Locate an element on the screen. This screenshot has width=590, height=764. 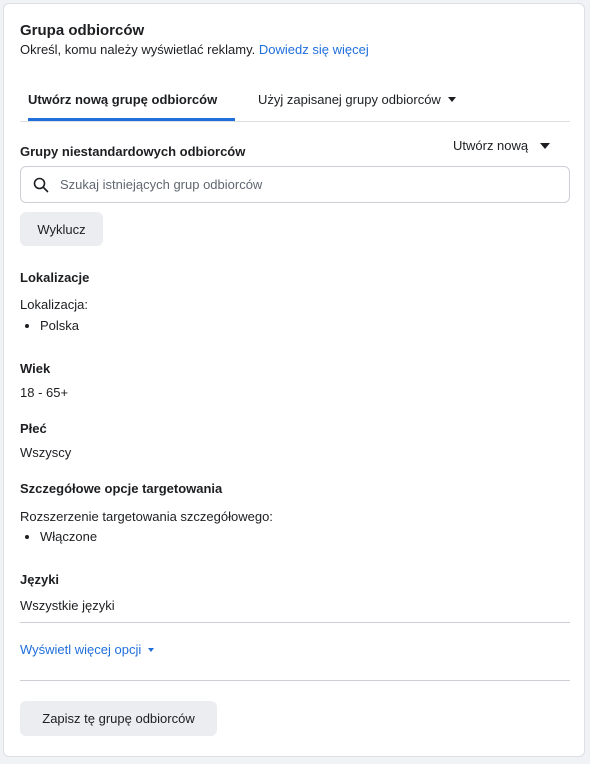
detailed-targeting-item: Włączone is located at coordinates (61, 536).